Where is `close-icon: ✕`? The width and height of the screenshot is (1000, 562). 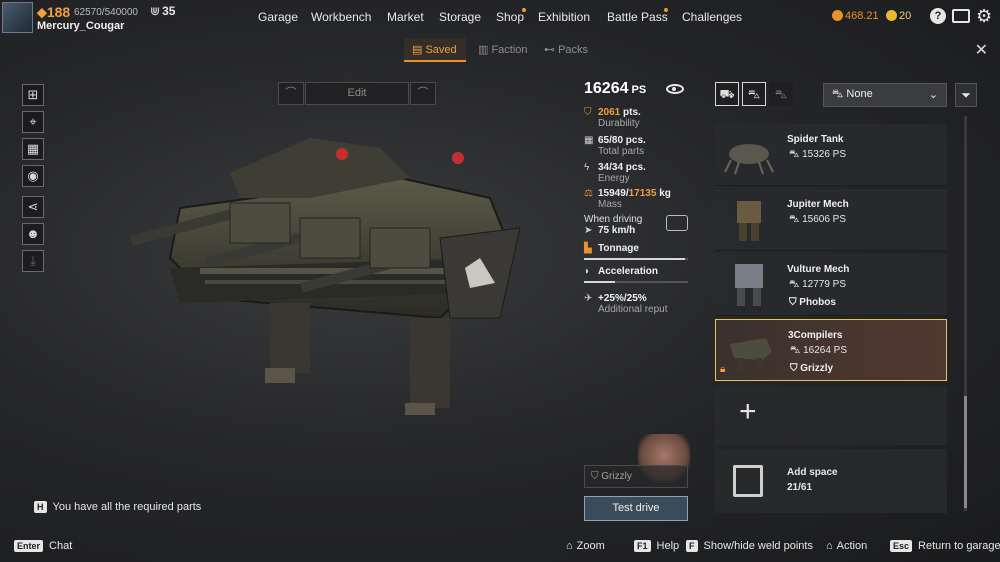
close-icon: ✕ is located at coordinates (981, 50).